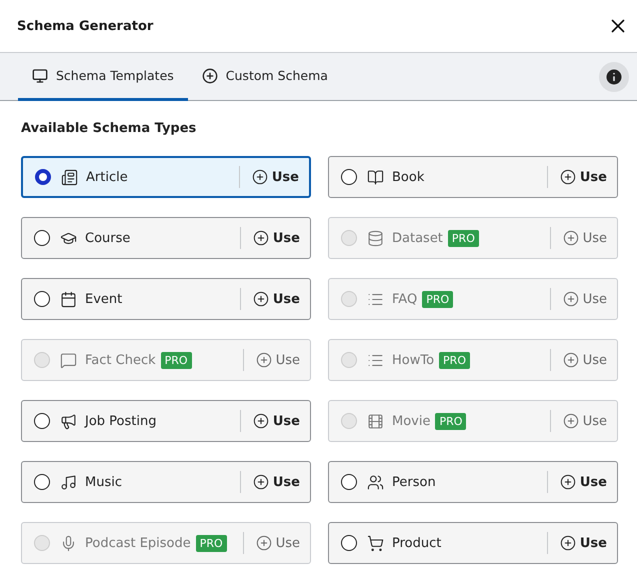 Image resolution: width=637 pixels, height=572 pixels. What do you see at coordinates (411, 421) in the screenshot?
I see `schema-name: Movie` at bounding box center [411, 421].